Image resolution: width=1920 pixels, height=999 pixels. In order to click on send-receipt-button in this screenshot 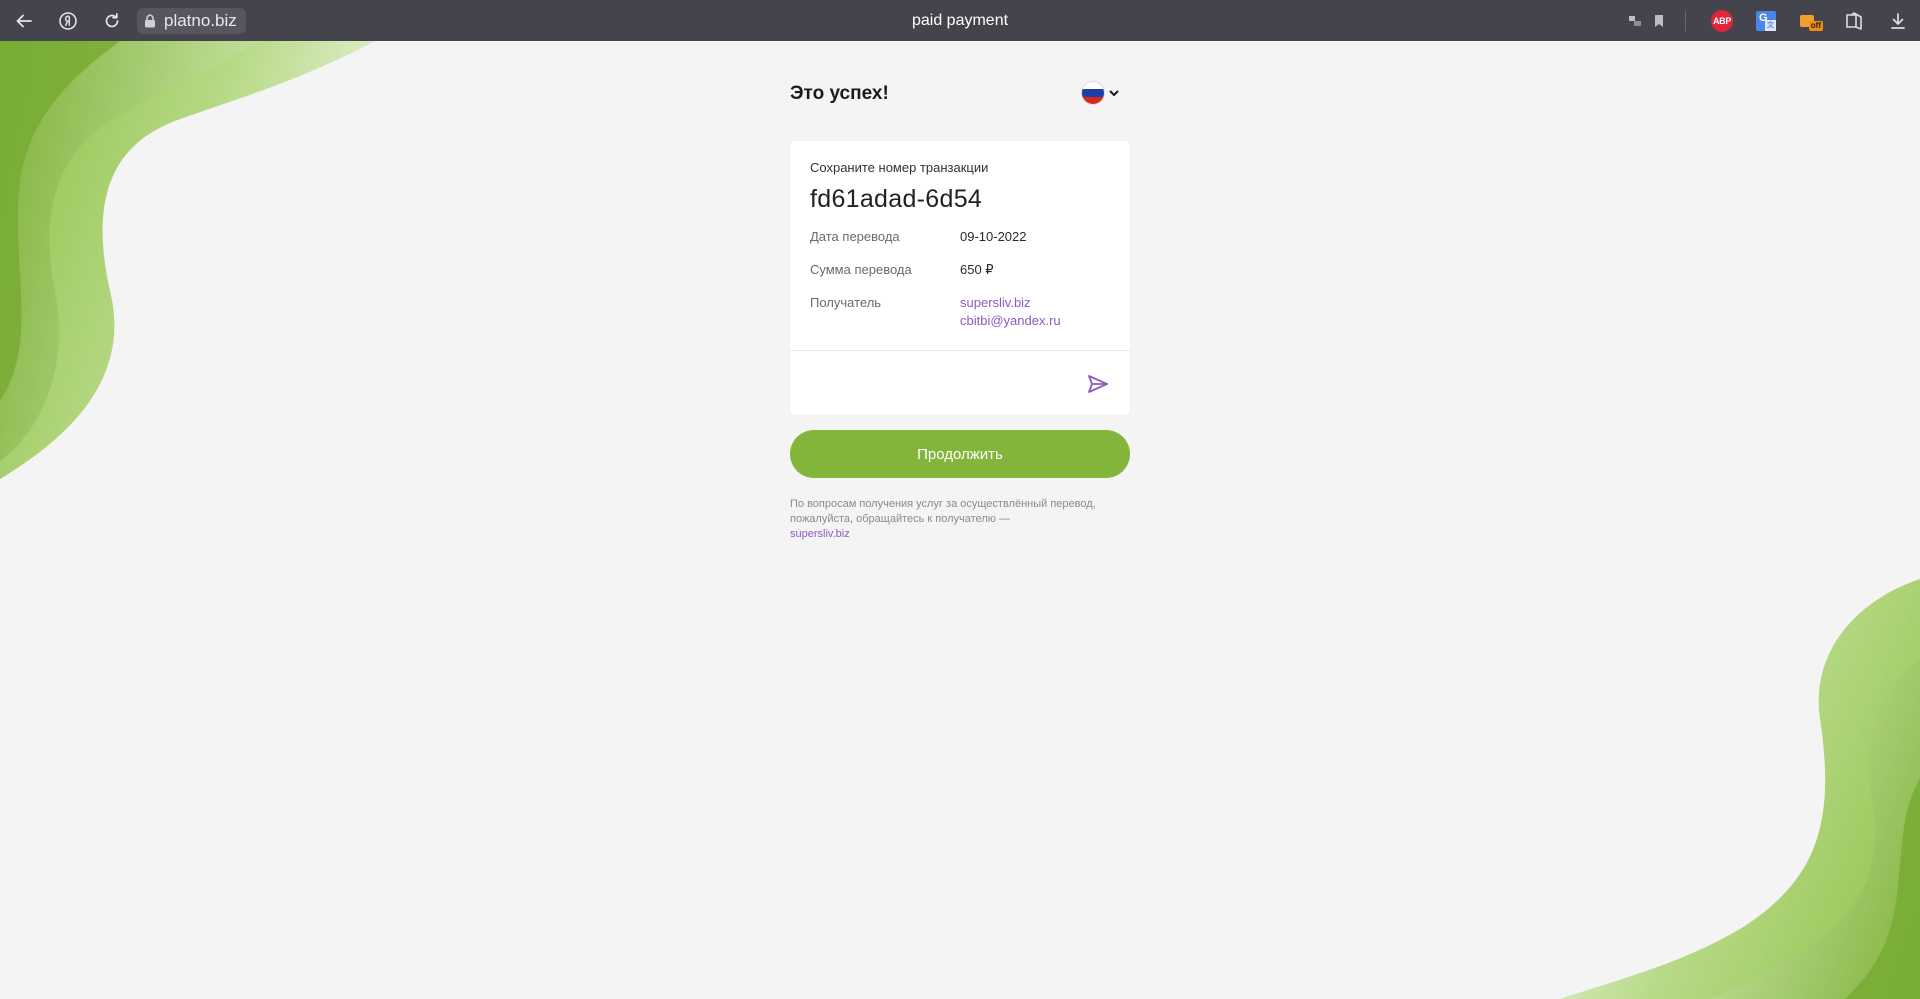, I will do `click(1098, 384)`.